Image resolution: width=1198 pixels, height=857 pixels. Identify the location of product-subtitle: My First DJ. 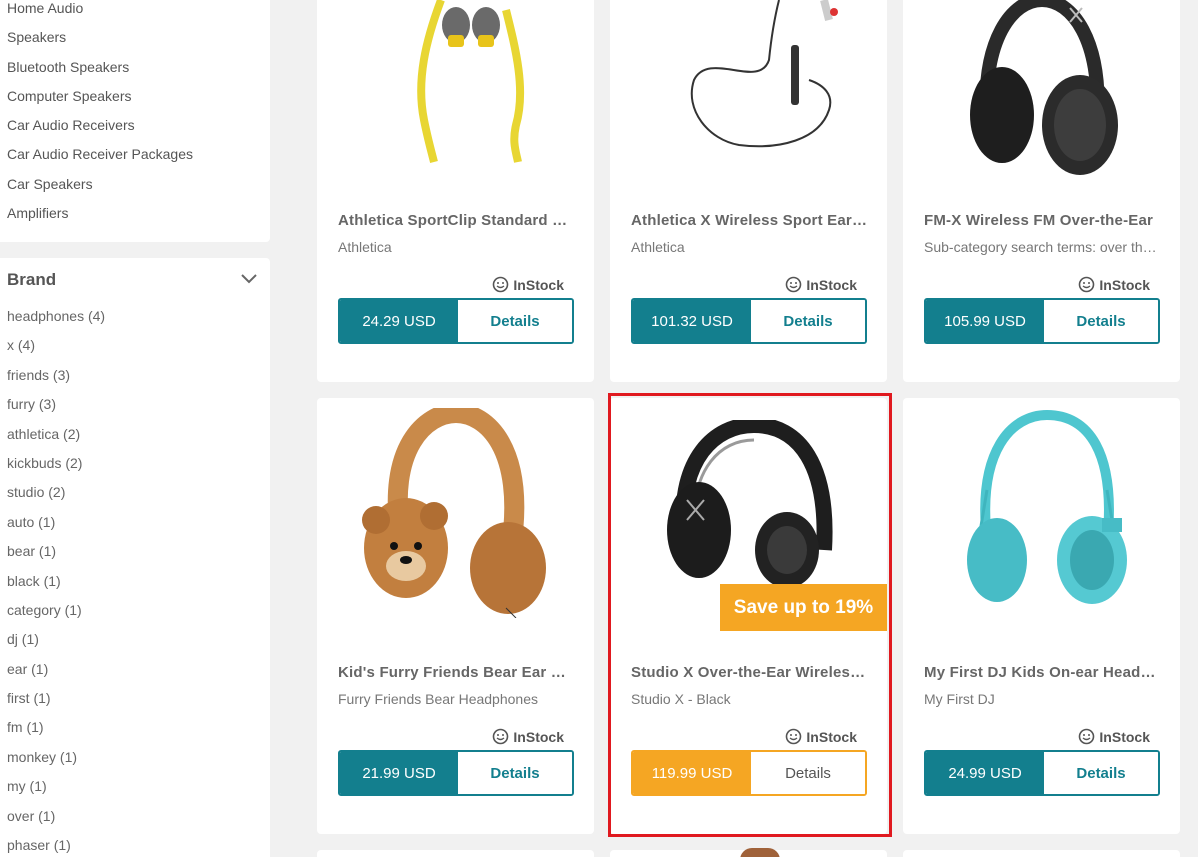
(959, 699).